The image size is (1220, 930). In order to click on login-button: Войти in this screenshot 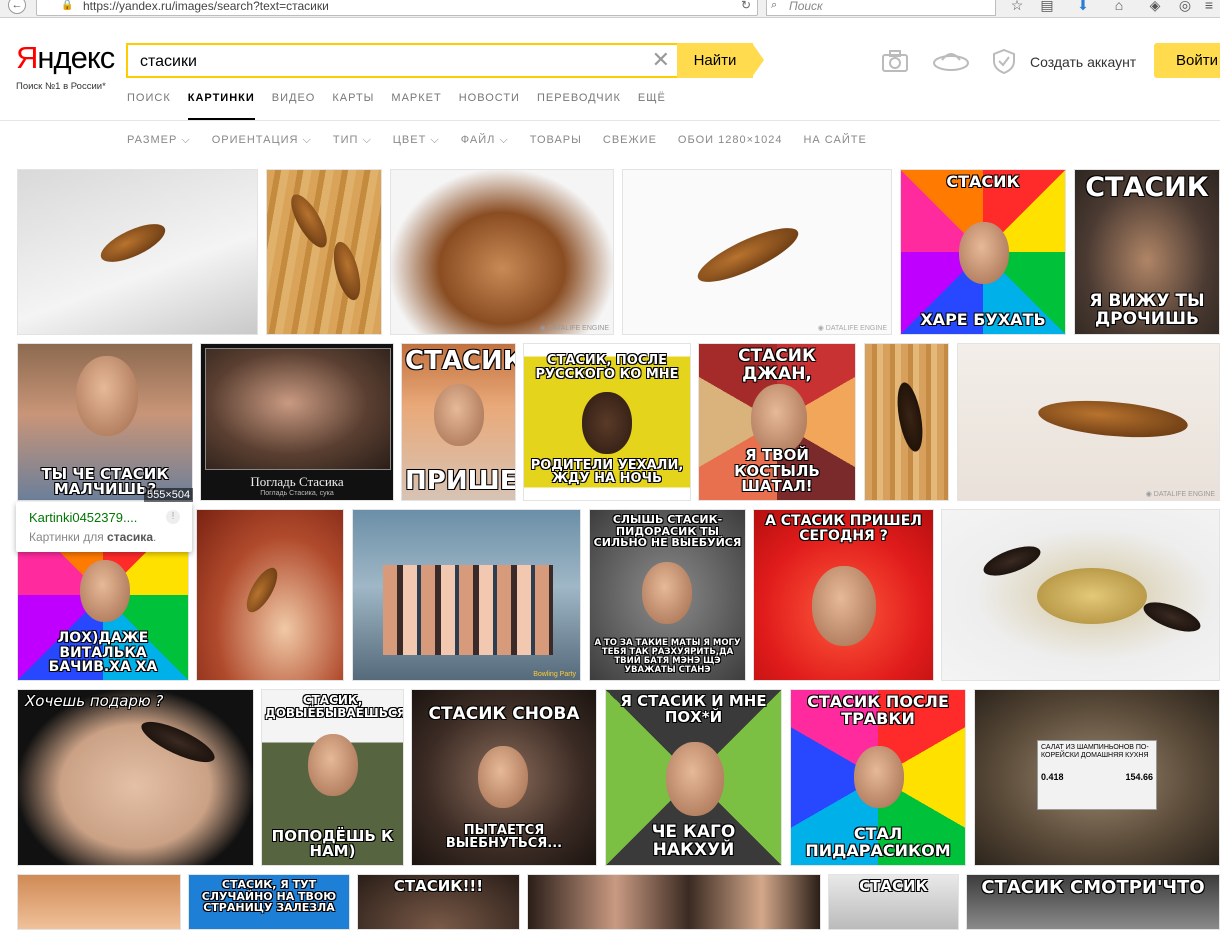, I will do `click(1187, 60)`.